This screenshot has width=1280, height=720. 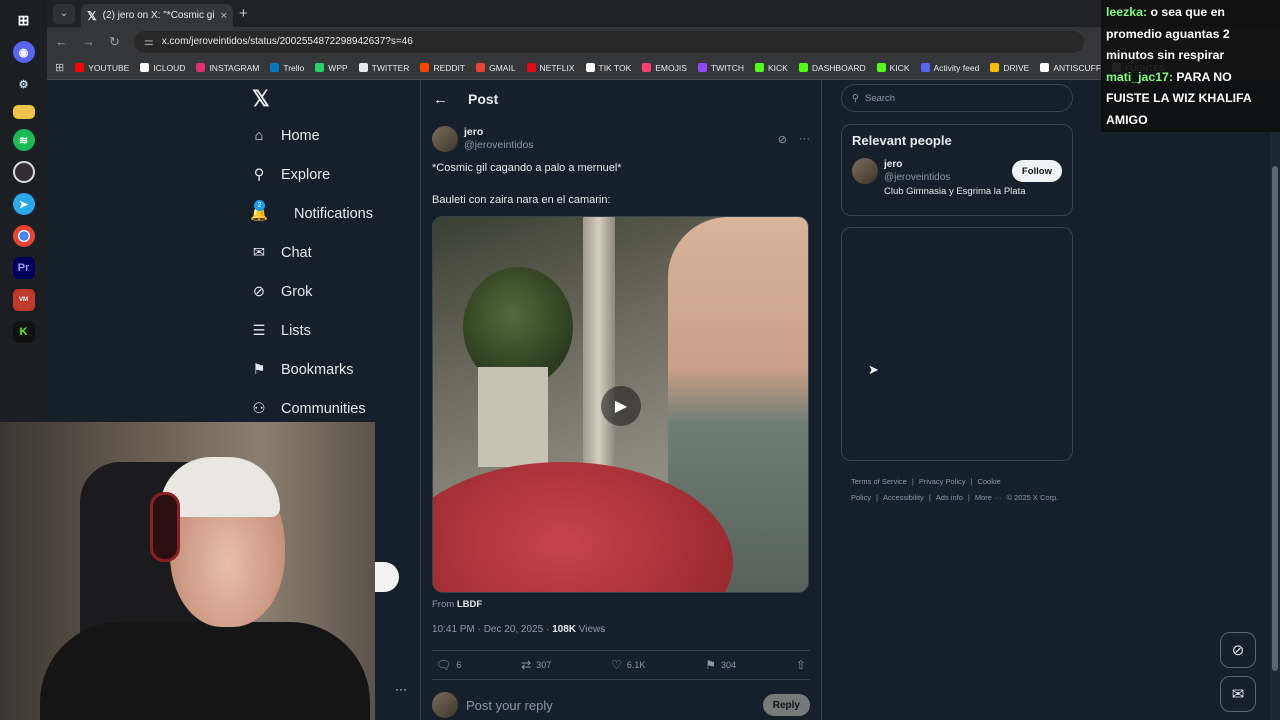 I want to click on repost-action: ⇄ 307, so click(x=536, y=665).